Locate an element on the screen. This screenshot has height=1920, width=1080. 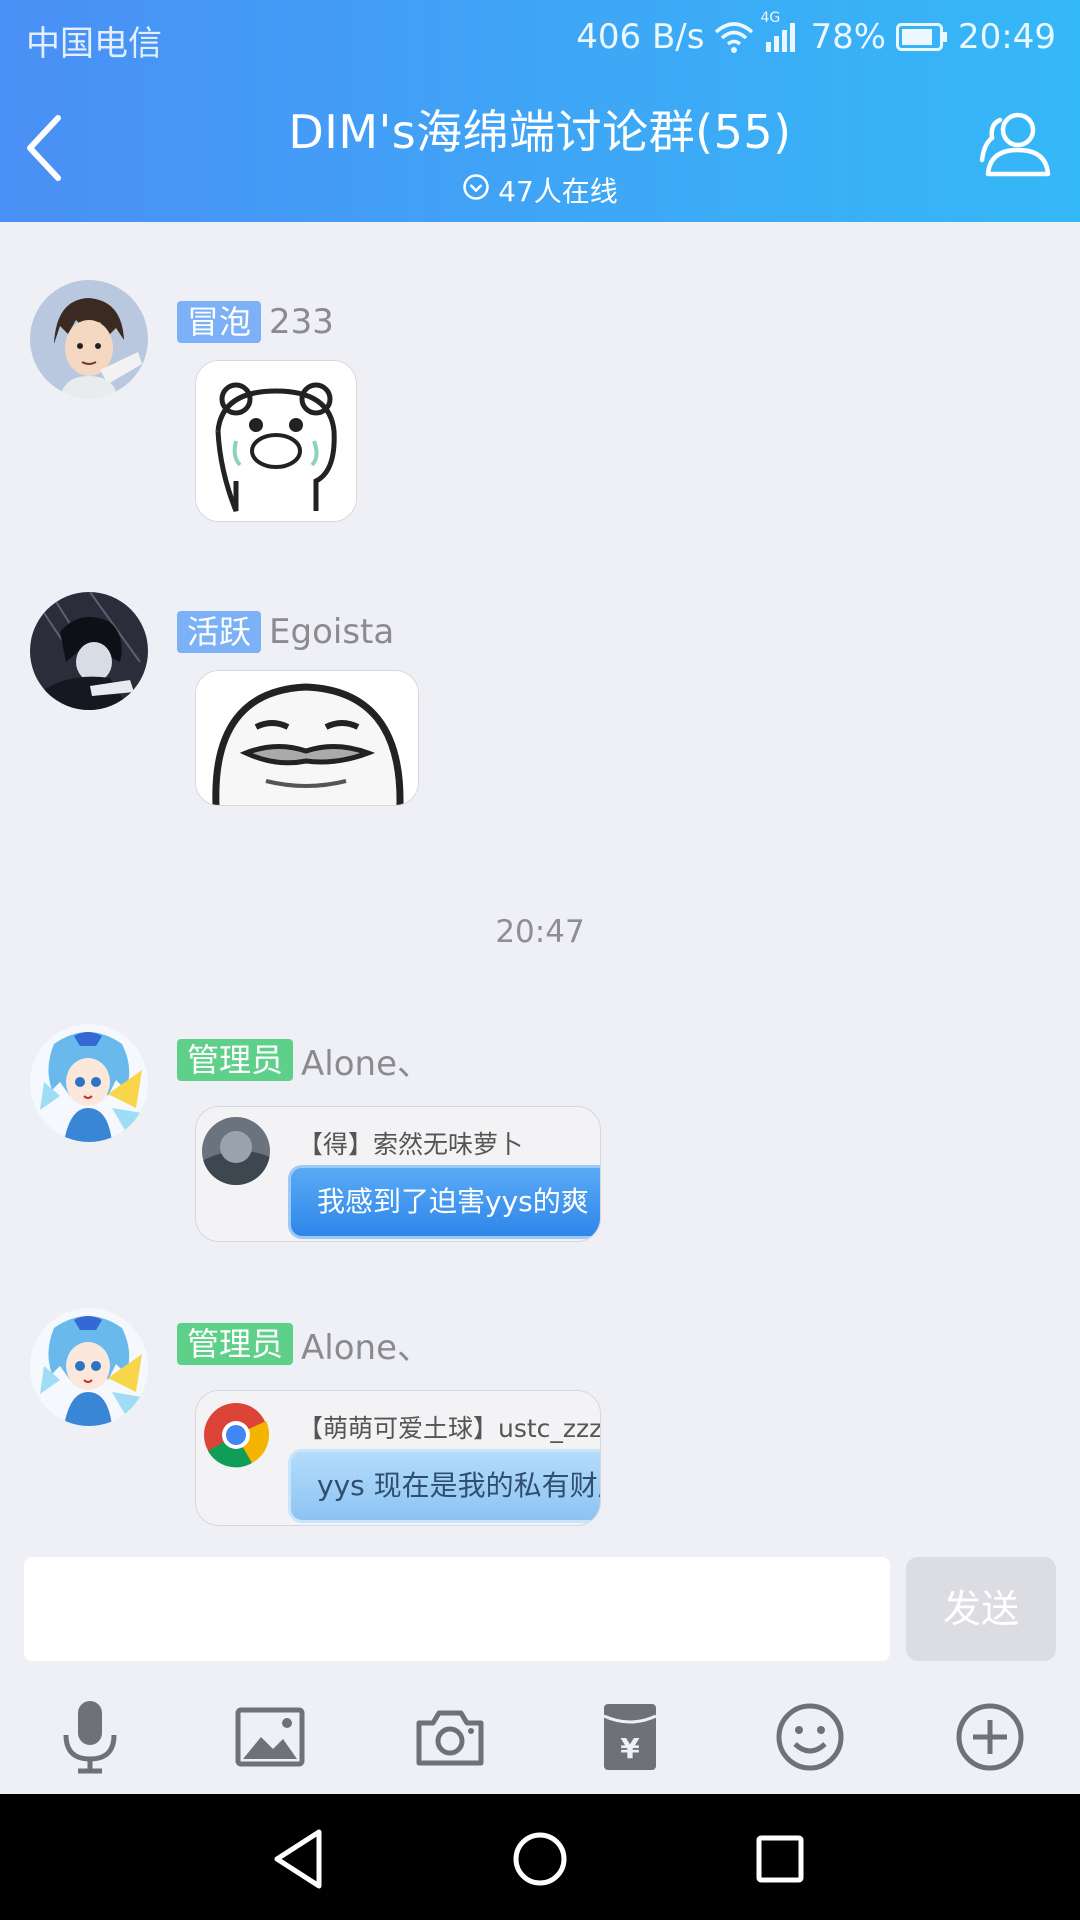
member-title-badge: 活跃 is located at coordinates (219, 632).